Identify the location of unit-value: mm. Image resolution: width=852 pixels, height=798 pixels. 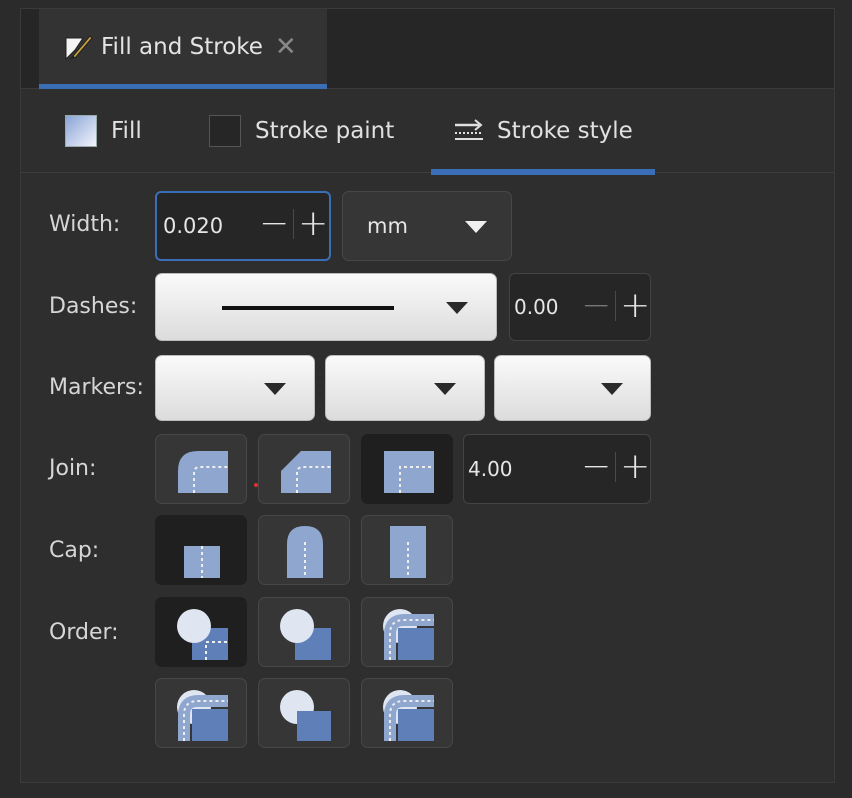
(387, 226).